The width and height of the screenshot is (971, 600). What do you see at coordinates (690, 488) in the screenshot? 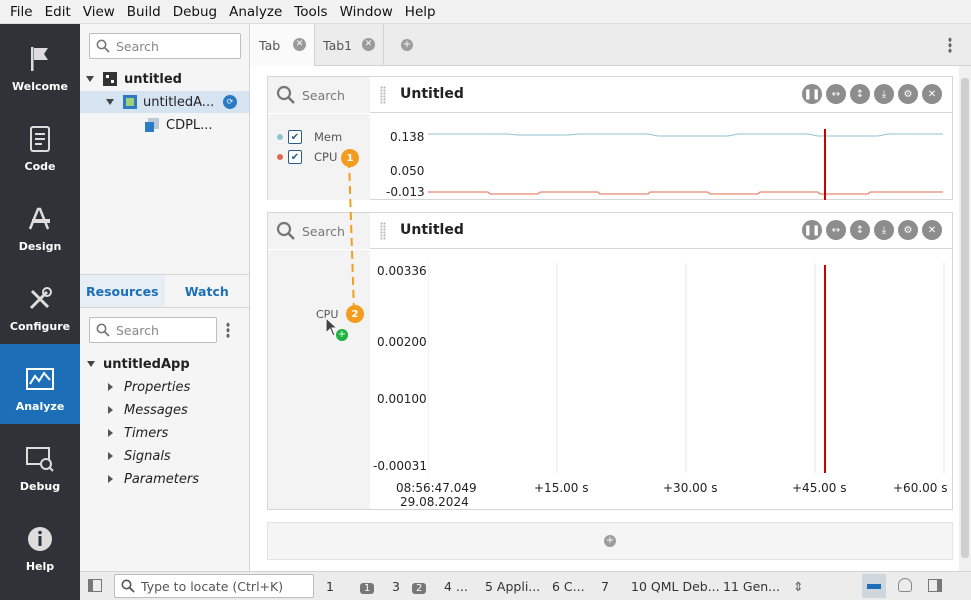
I see `x-tick: +30.00 s` at bounding box center [690, 488].